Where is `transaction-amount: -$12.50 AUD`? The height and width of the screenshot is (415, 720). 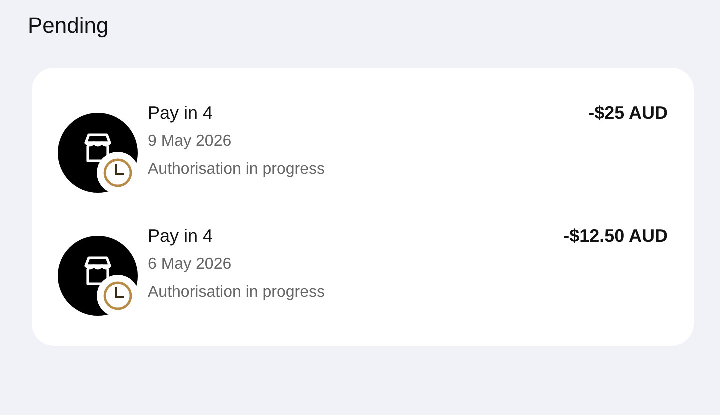
transaction-amount: -$12.50 AUD is located at coordinates (616, 236).